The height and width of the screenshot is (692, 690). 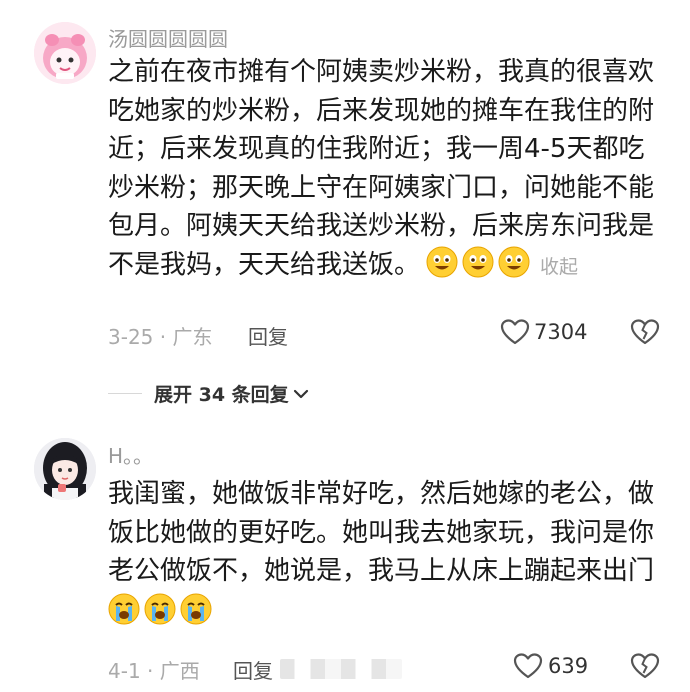 What do you see at coordinates (221, 395) in the screenshot?
I see `expand-replies-label: 展开 34 条回复` at bounding box center [221, 395].